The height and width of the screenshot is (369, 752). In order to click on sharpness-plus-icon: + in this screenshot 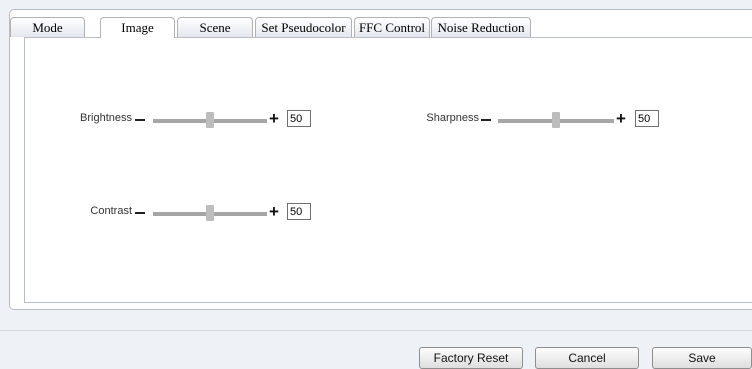, I will do `click(621, 119)`.